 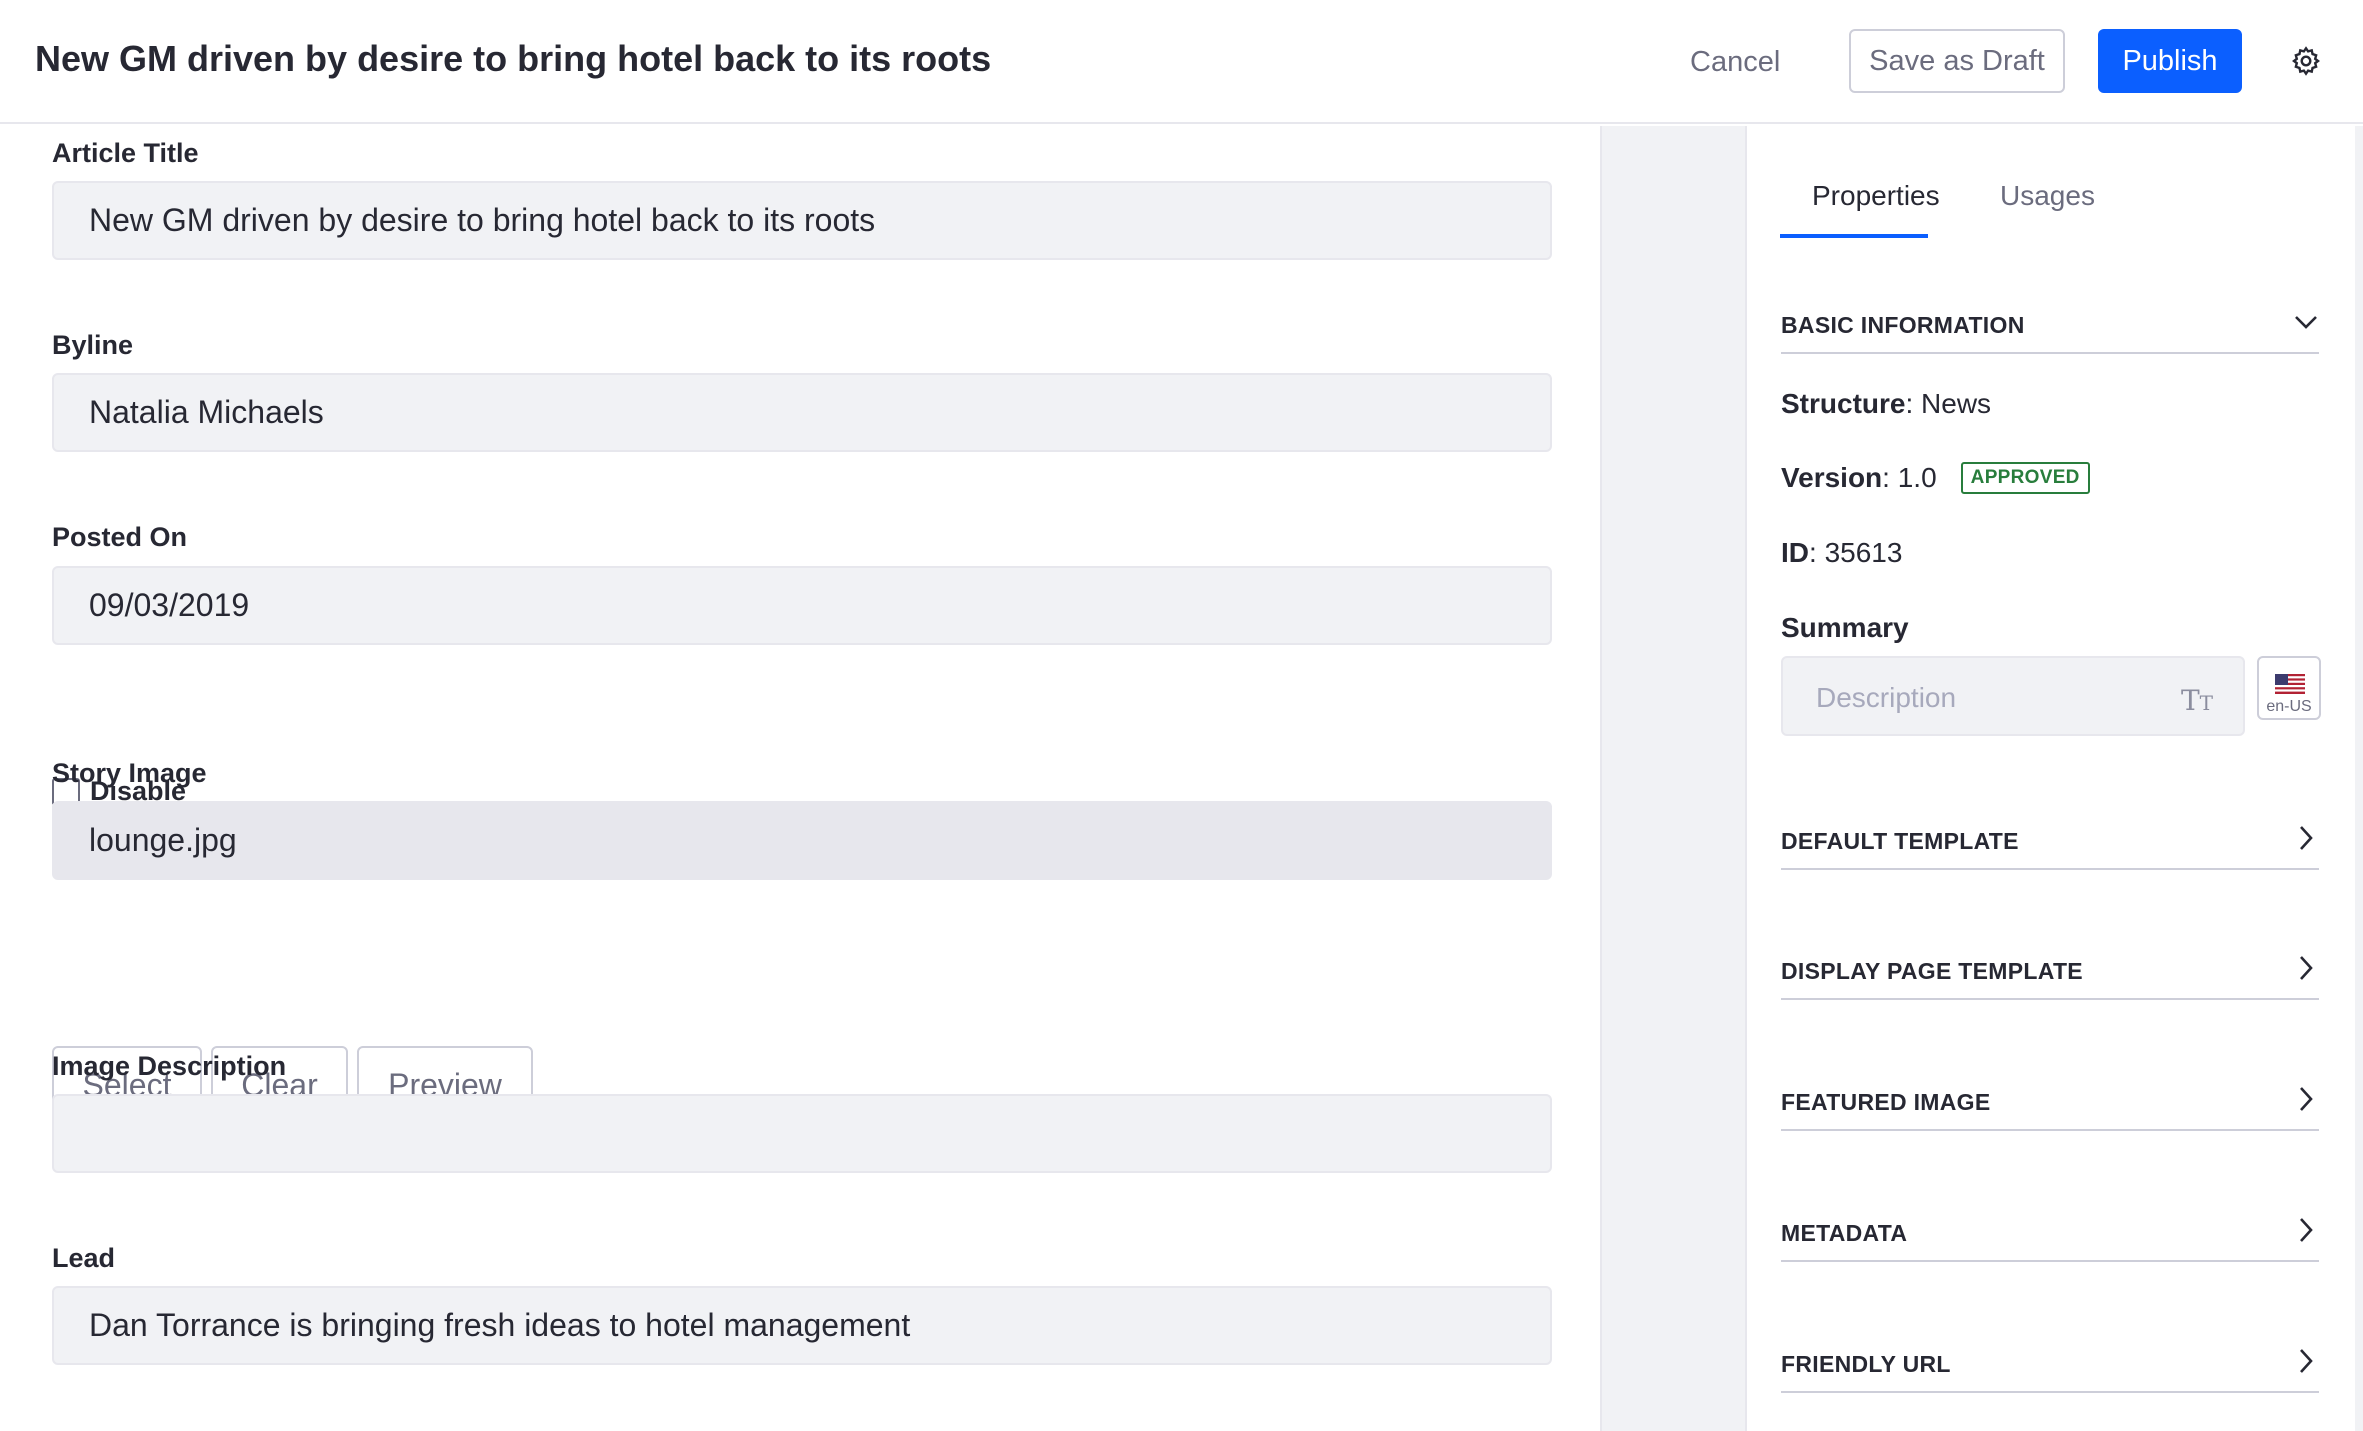 What do you see at coordinates (2289, 706) in the screenshot?
I see `language-code: en-US` at bounding box center [2289, 706].